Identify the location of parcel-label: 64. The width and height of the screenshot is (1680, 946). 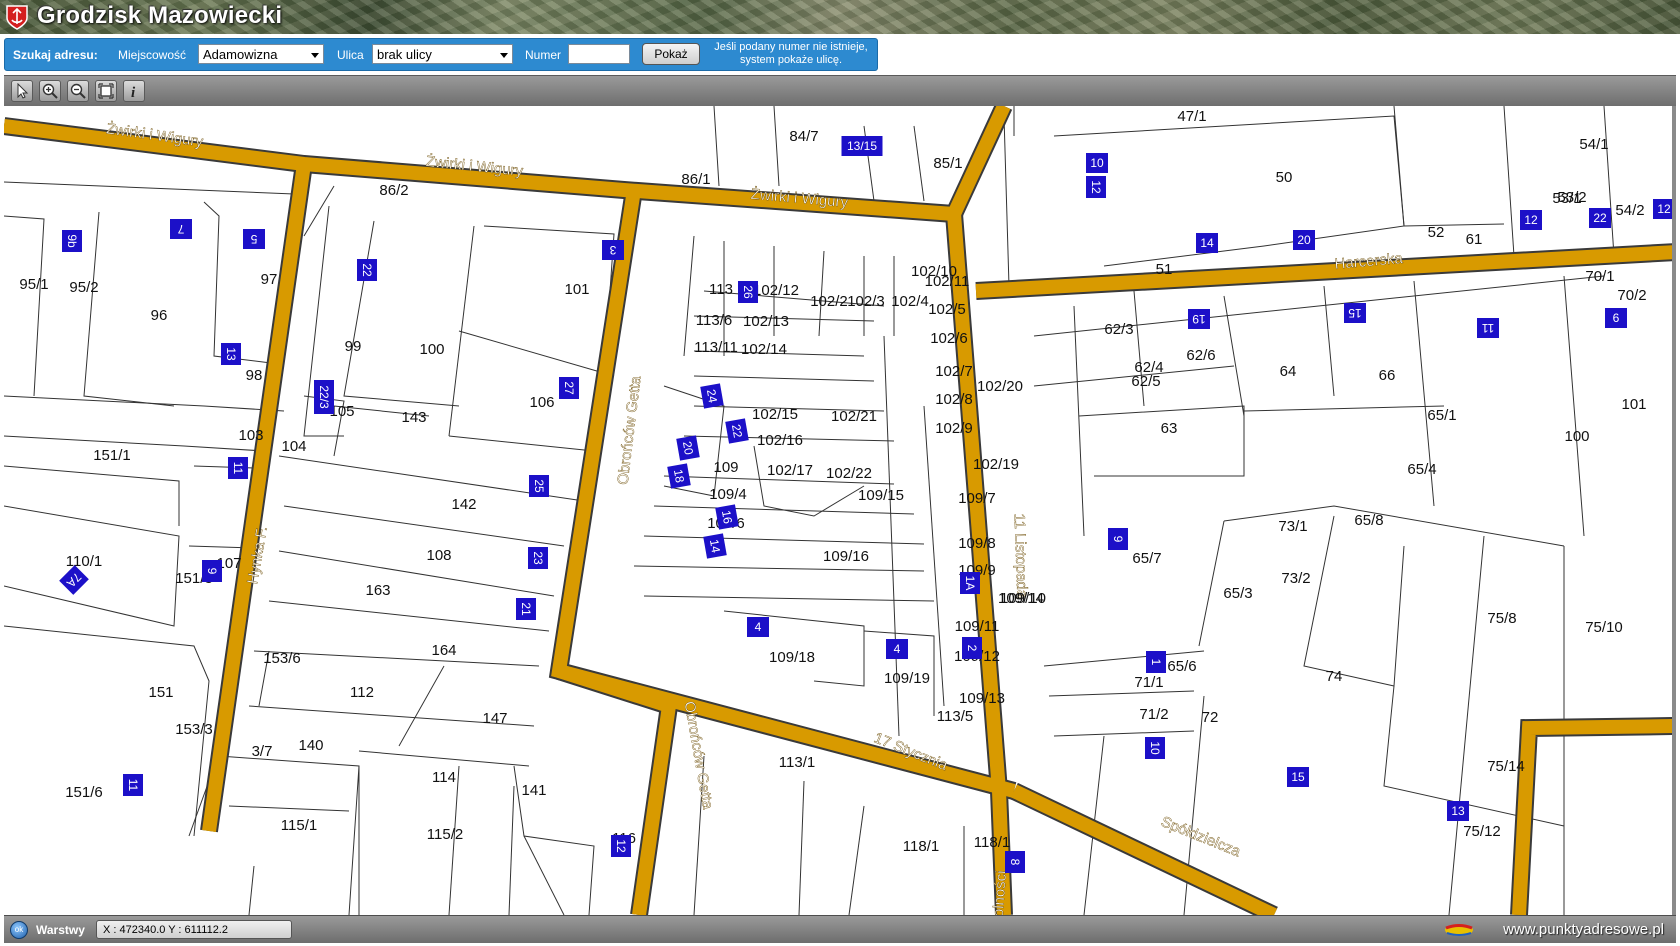
(1288, 371).